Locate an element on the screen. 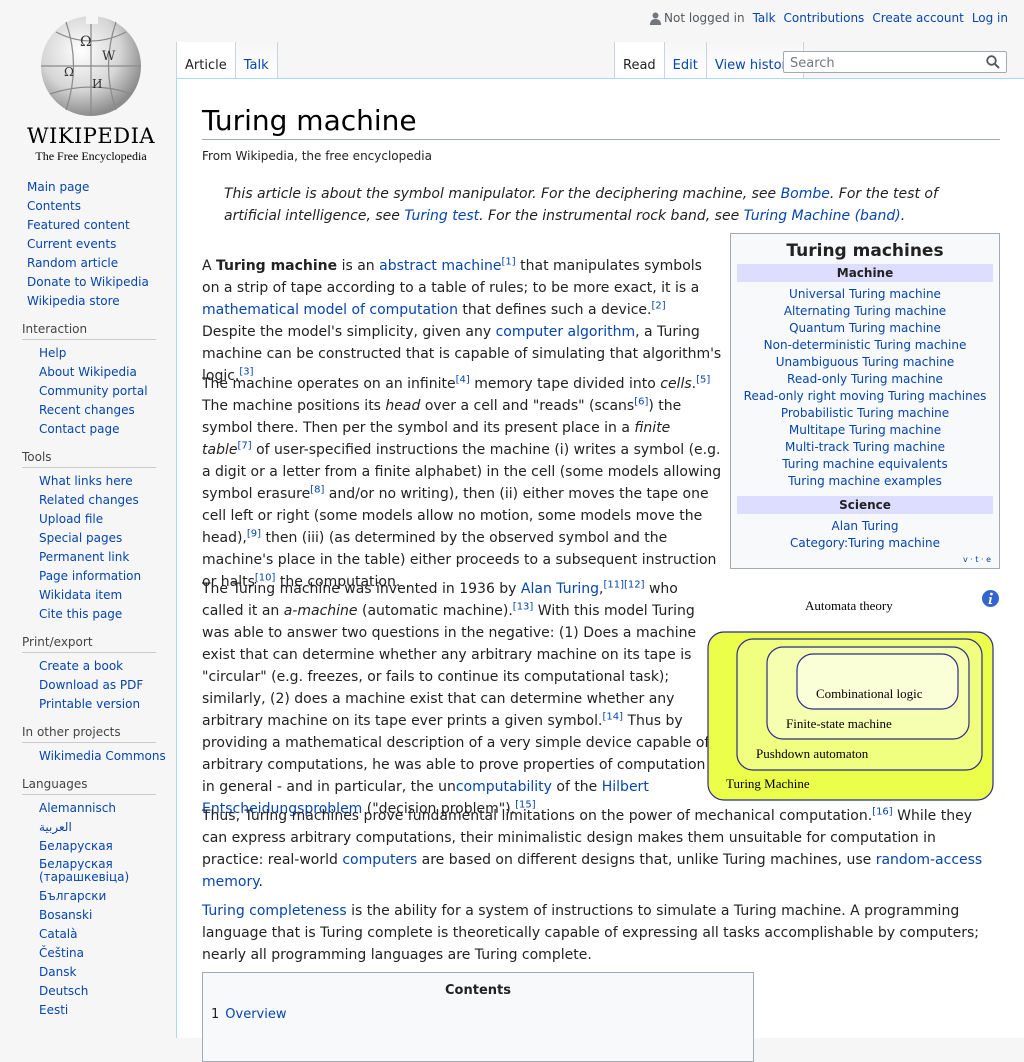 This screenshot has width=1024, height=1062. hatnote-link-band: Turing Machine (band) is located at coordinates (822, 216).